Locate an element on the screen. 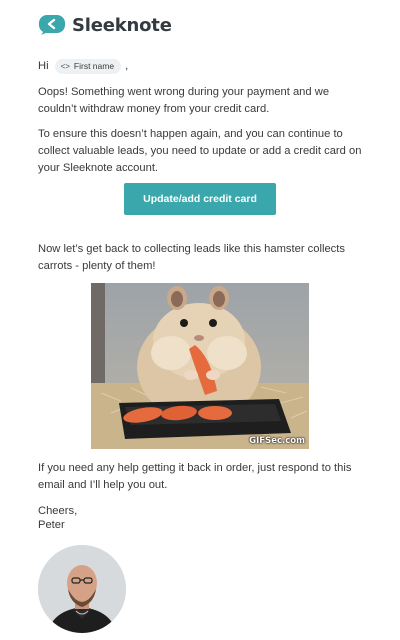  avatar-image is located at coordinates (82, 589).